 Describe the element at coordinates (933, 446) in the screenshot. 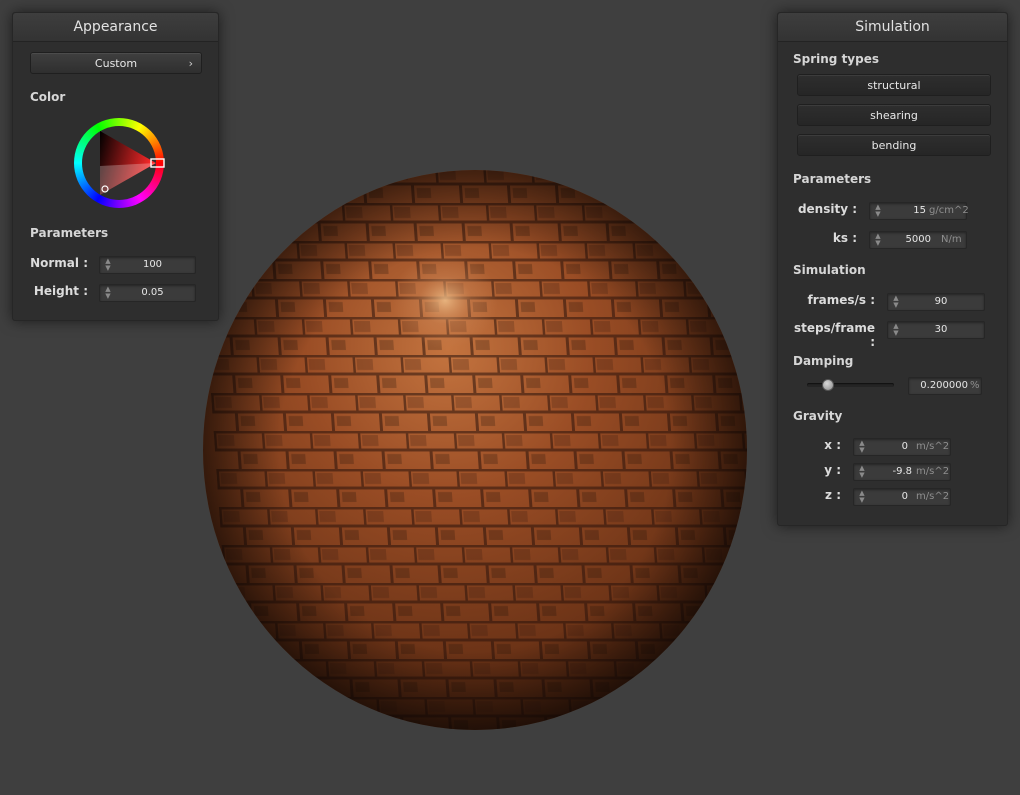

I see `gravity-x-unit: m/s^2` at that location.